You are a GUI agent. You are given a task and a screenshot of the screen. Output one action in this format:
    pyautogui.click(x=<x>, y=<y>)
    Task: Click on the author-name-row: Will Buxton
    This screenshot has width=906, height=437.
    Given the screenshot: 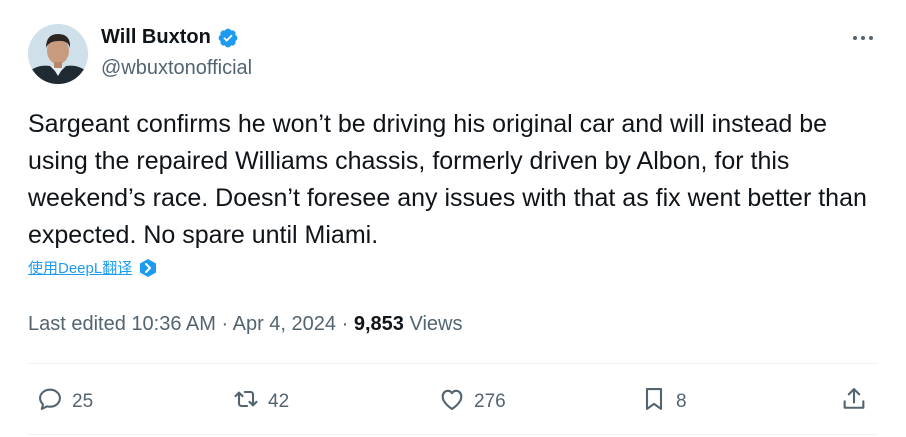 What is the action you would take?
    pyautogui.click(x=170, y=37)
    